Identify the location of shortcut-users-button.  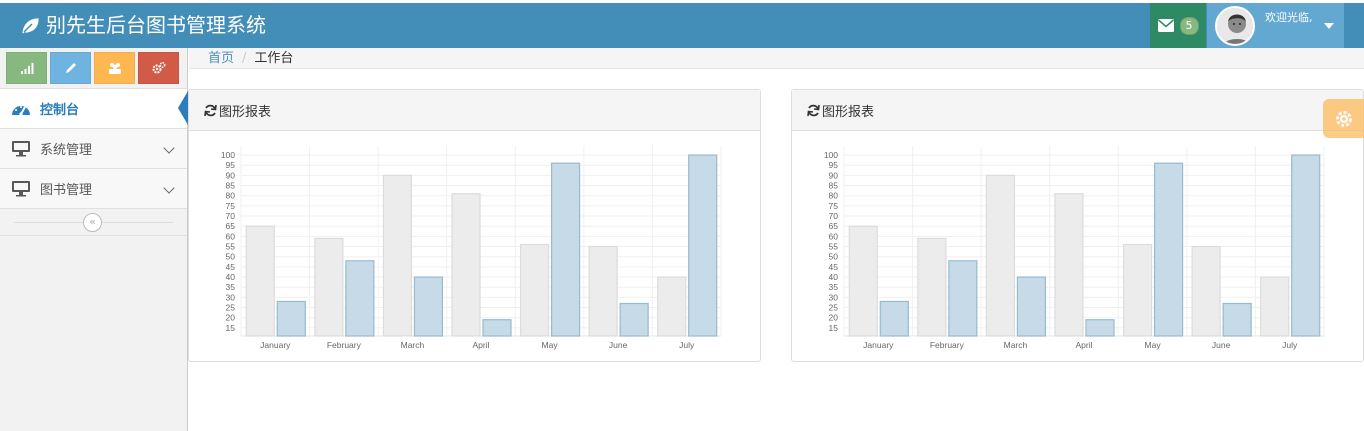
(114, 68).